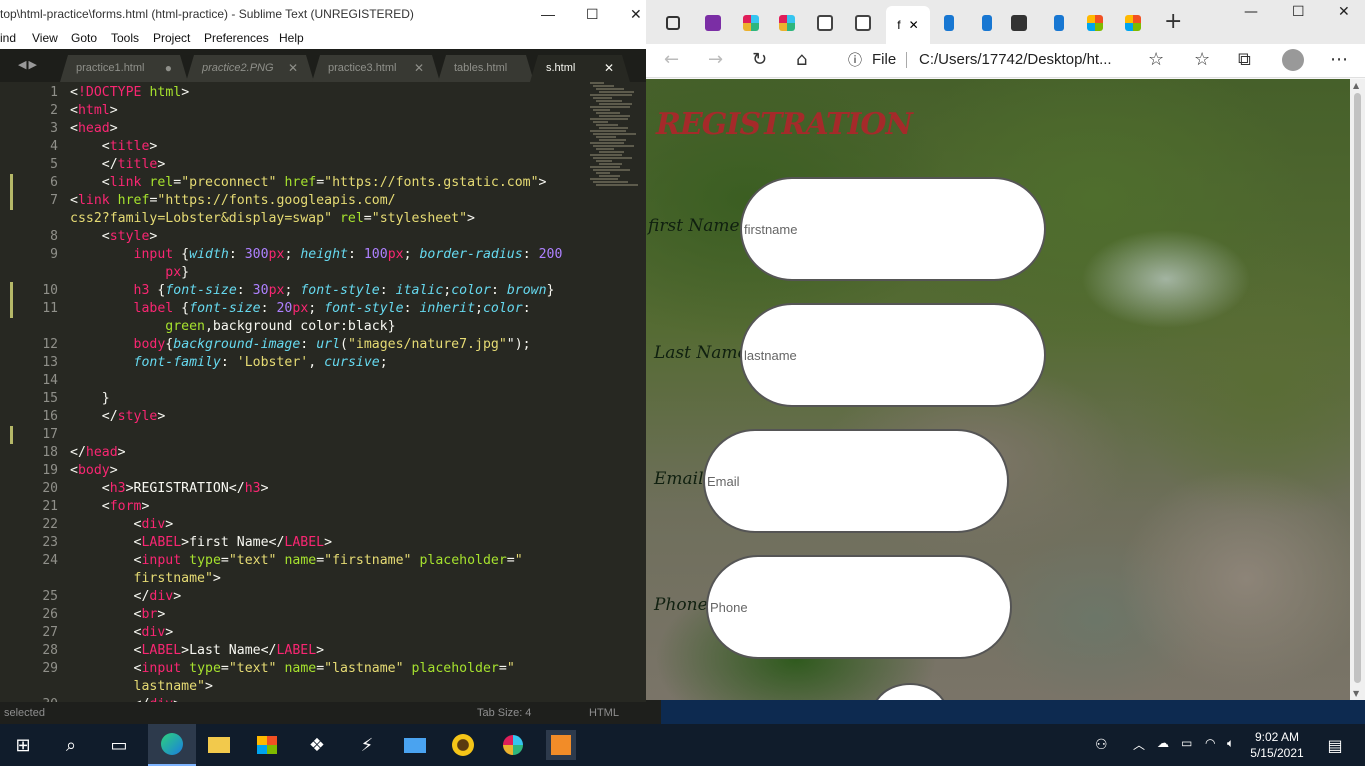 The height and width of the screenshot is (766, 1365). I want to click on wifi-icon: ◠, so click(1210, 743).